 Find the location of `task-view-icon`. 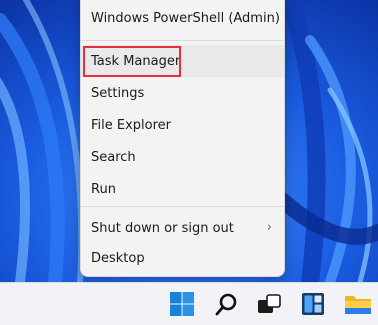

task-view-icon is located at coordinates (269, 304).